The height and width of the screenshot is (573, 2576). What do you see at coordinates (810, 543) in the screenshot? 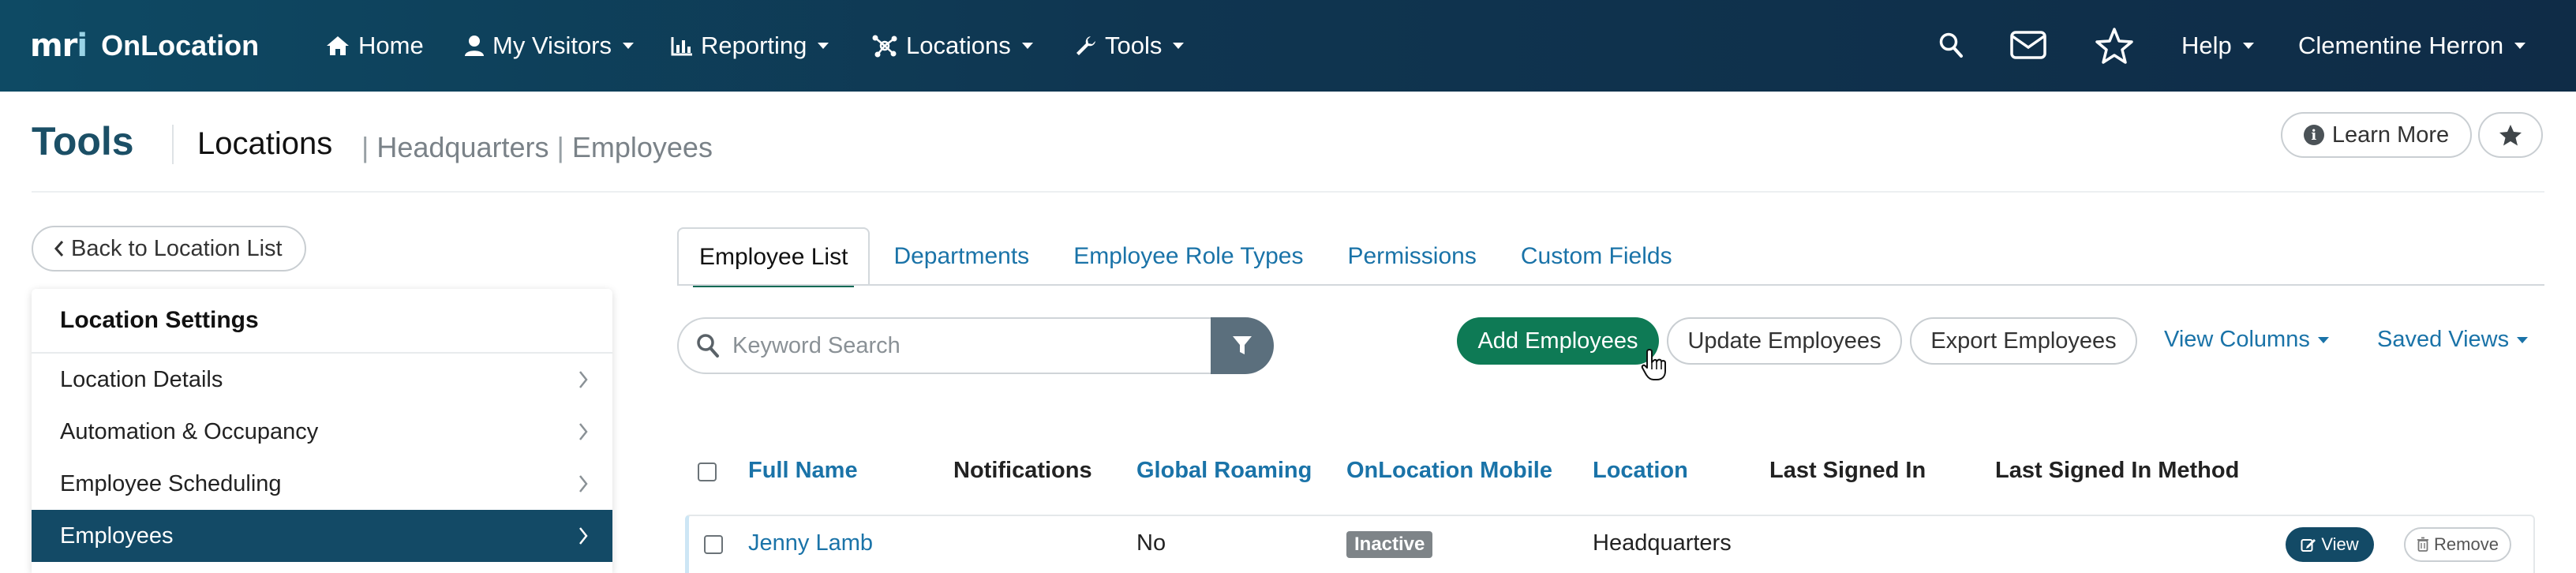
I see `employee-name-link: Jenny Lamb` at bounding box center [810, 543].